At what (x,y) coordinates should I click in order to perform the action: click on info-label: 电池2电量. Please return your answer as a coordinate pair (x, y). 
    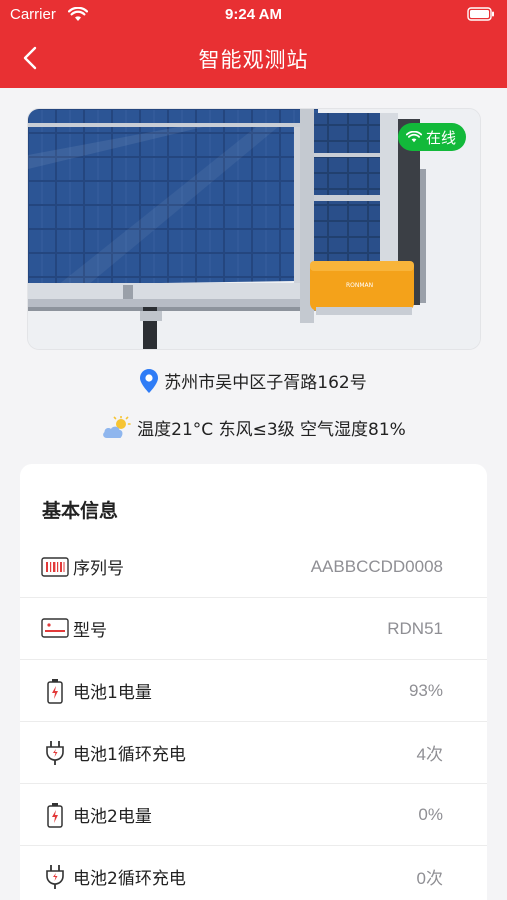
    Looking at the image, I should click on (112, 817).